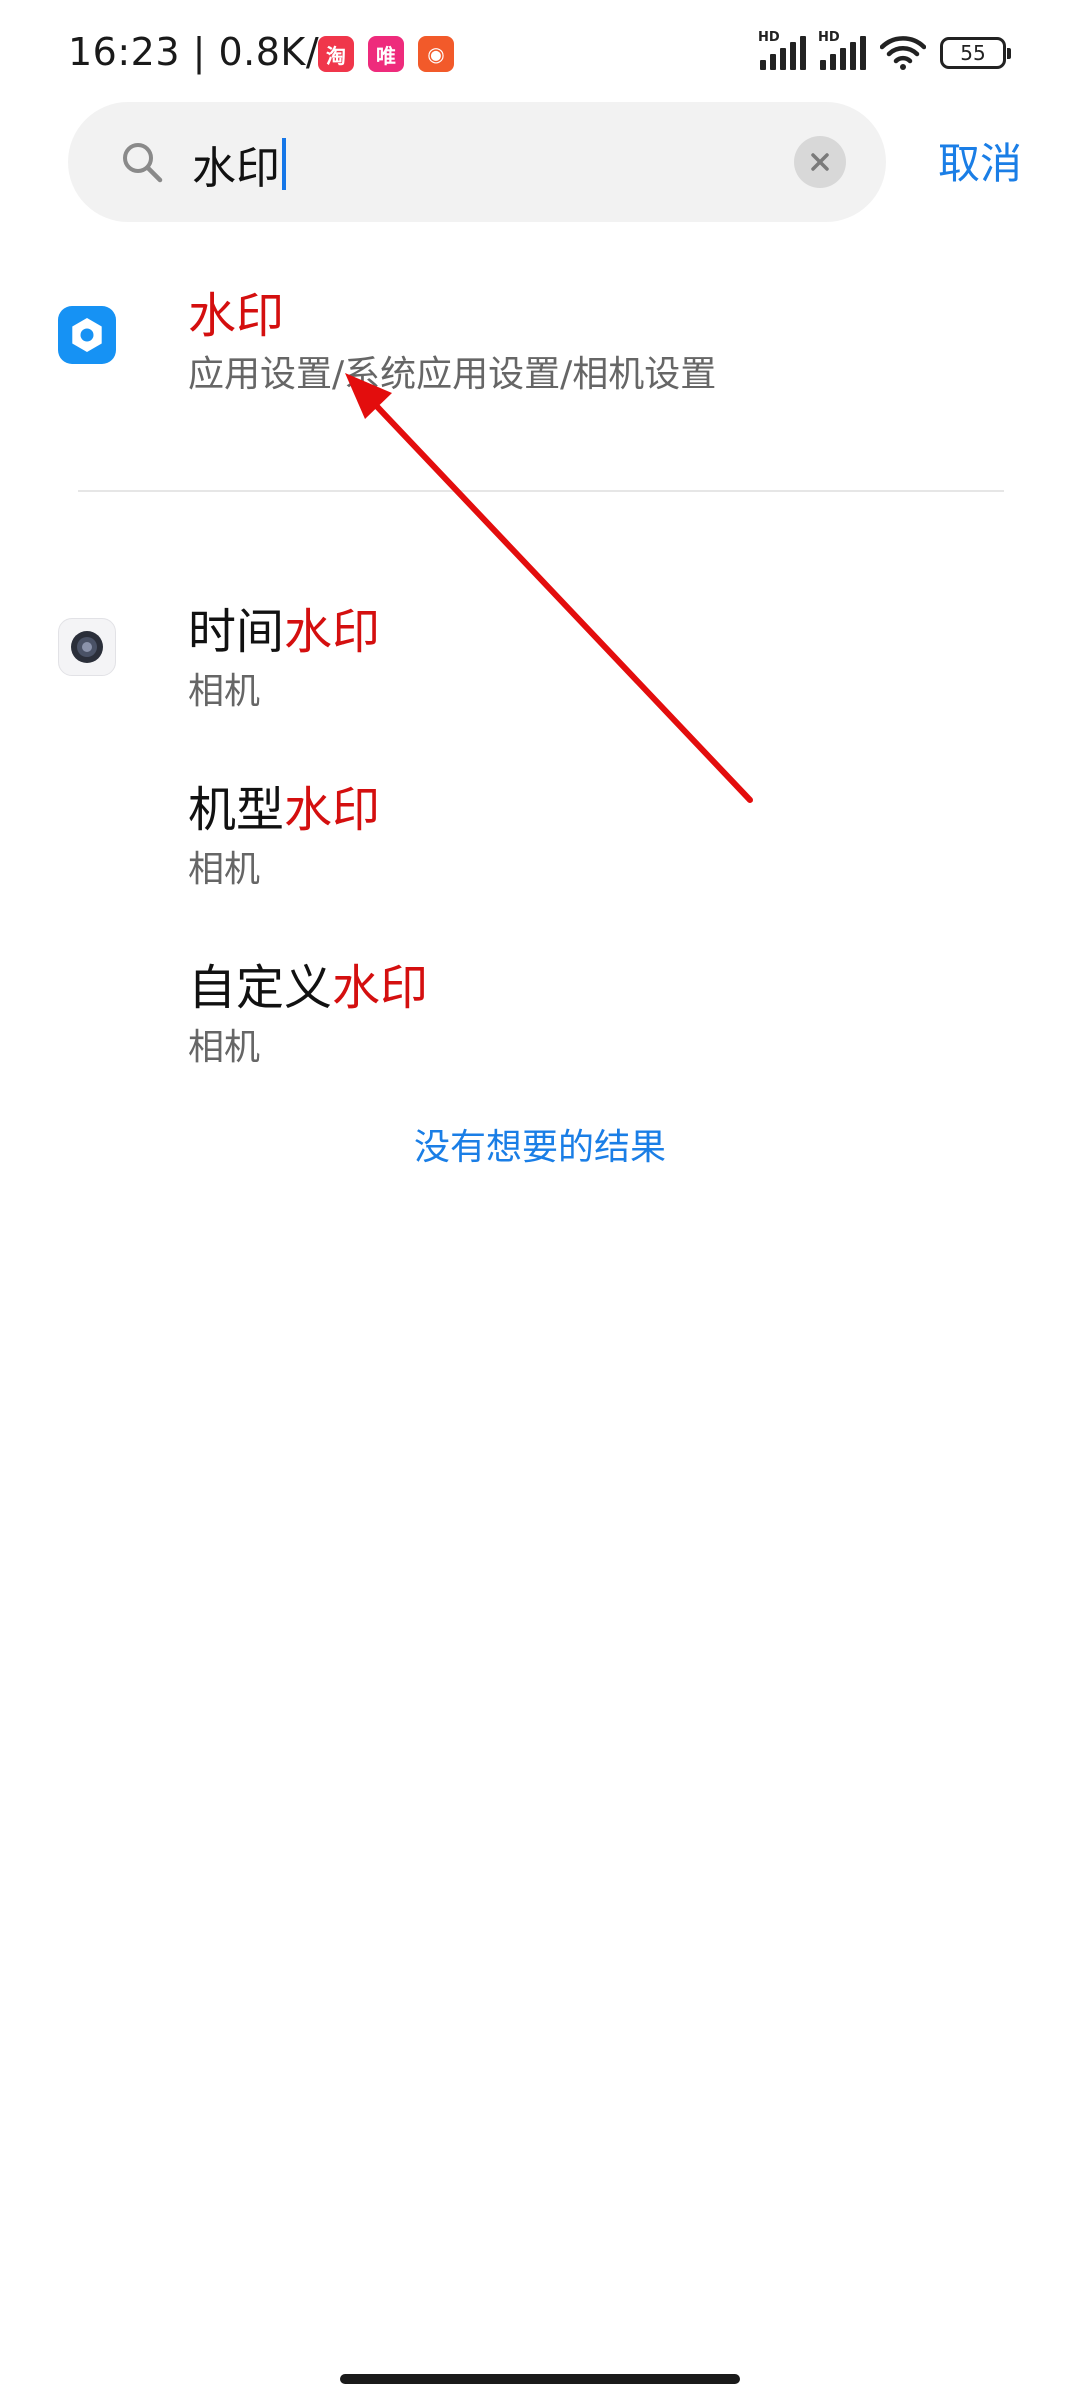 The height and width of the screenshot is (2400, 1080). Describe the element at coordinates (842, 50) in the screenshot. I see `cellular-signal-icon-2: HD` at that location.